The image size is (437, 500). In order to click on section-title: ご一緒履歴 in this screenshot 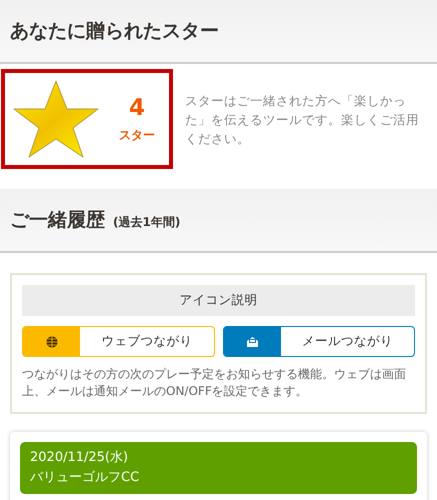, I will do `click(57, 220)`.